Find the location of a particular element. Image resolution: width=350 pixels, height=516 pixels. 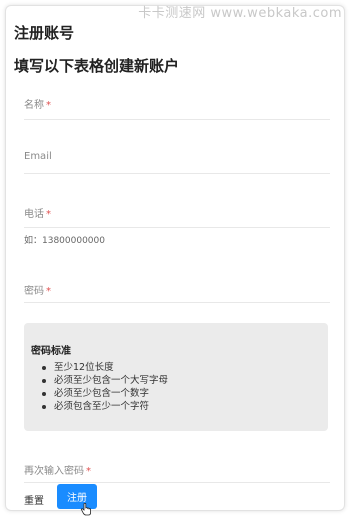

phone-underline is located at coordinates (177, 227).